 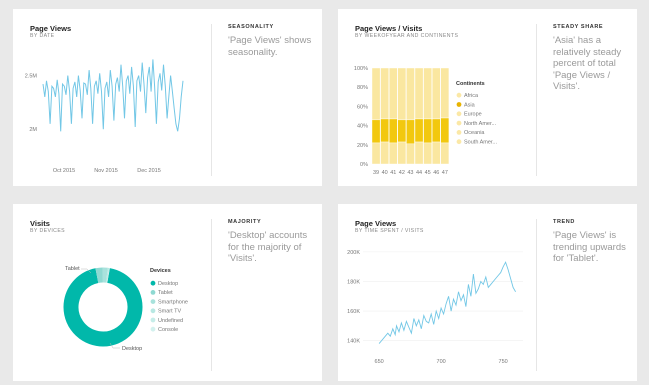 I want to click on x-tick-label: 40, so click(x=385, y=173).